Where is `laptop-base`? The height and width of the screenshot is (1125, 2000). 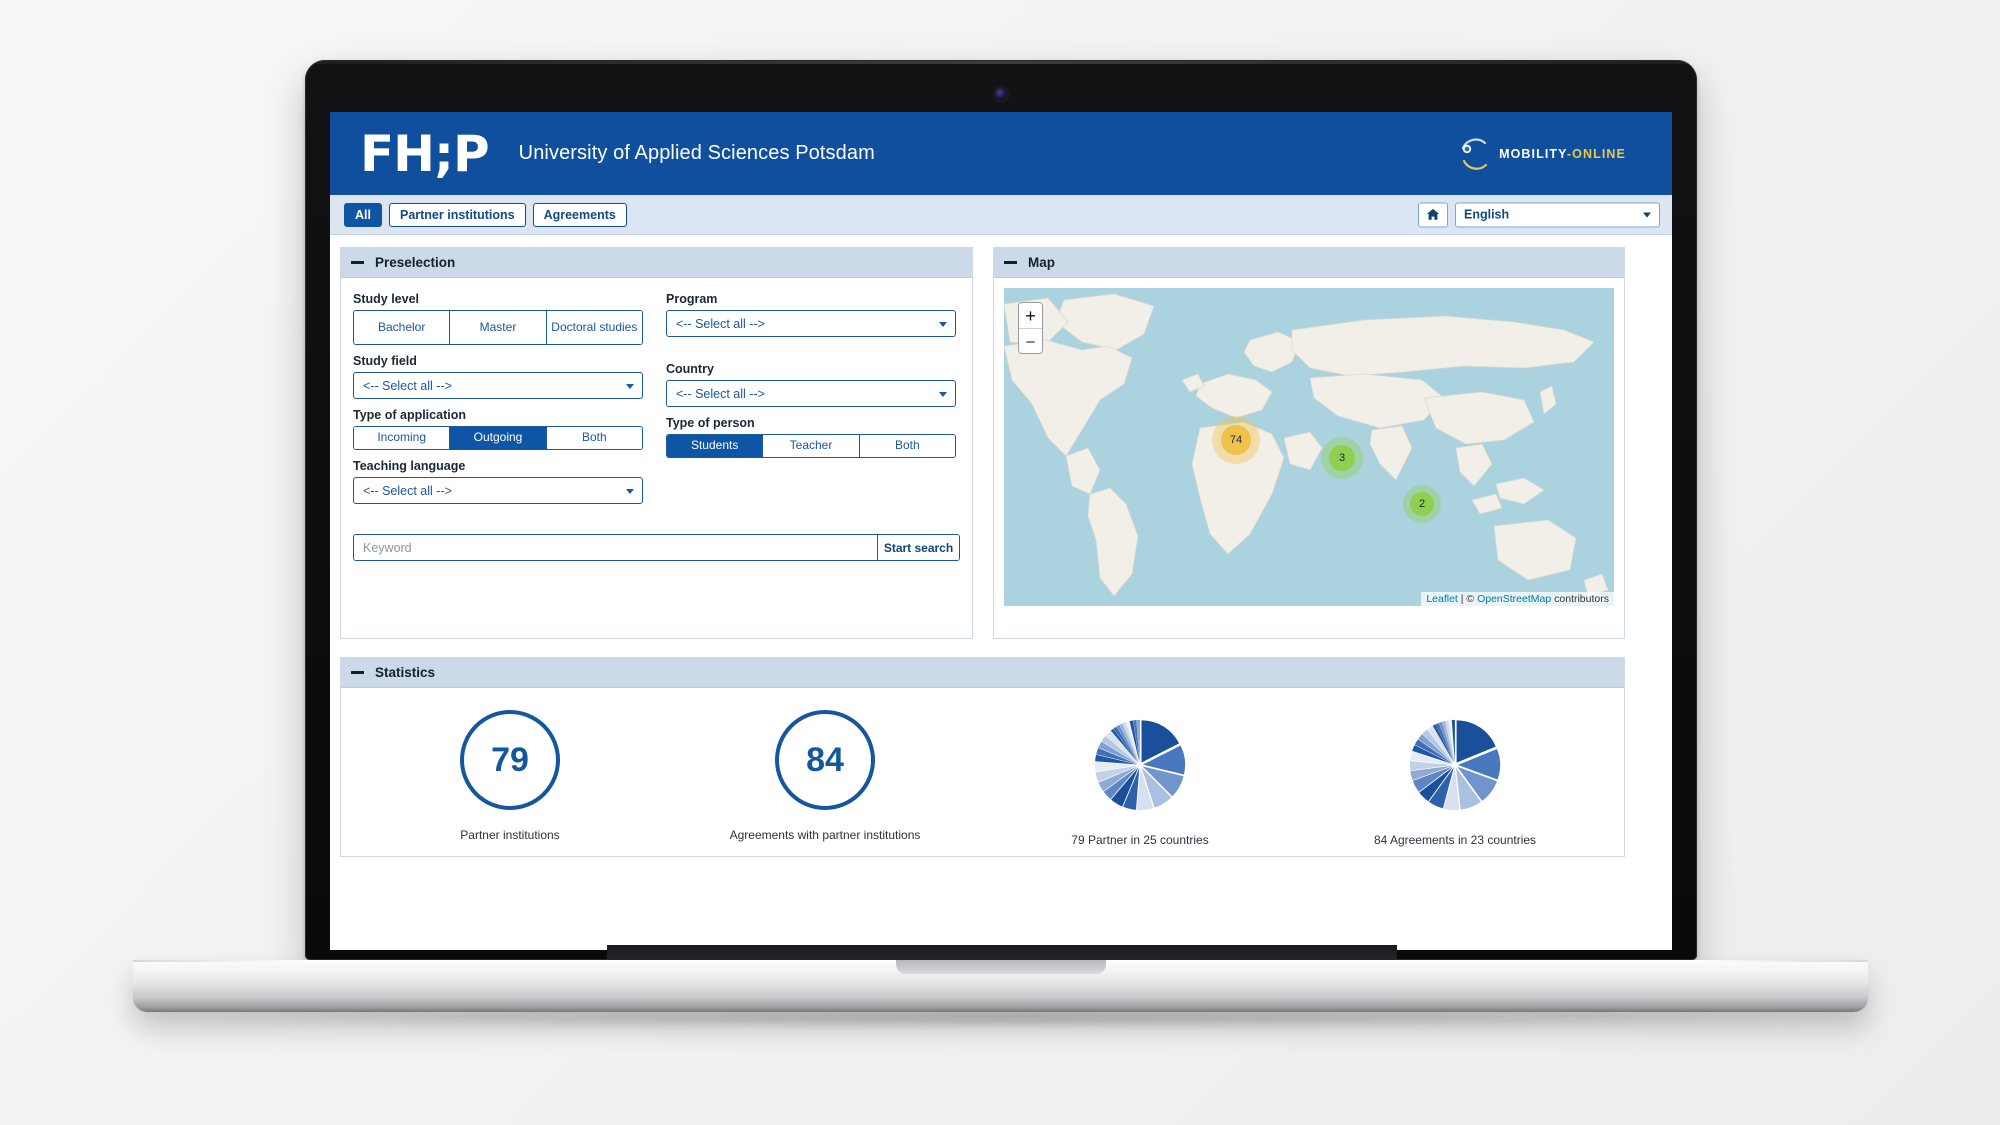 laptop-base is located at coordinates (1000, 986).